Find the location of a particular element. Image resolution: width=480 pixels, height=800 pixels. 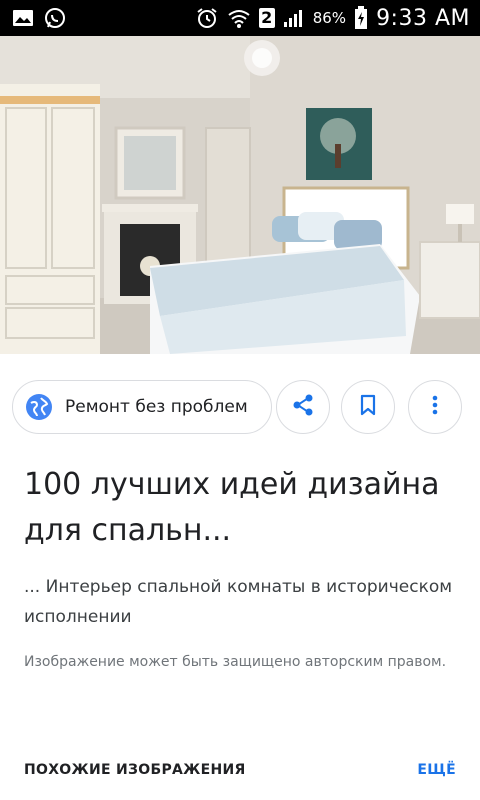

clock: 9:33 AM is located at coordinates (423, 18).